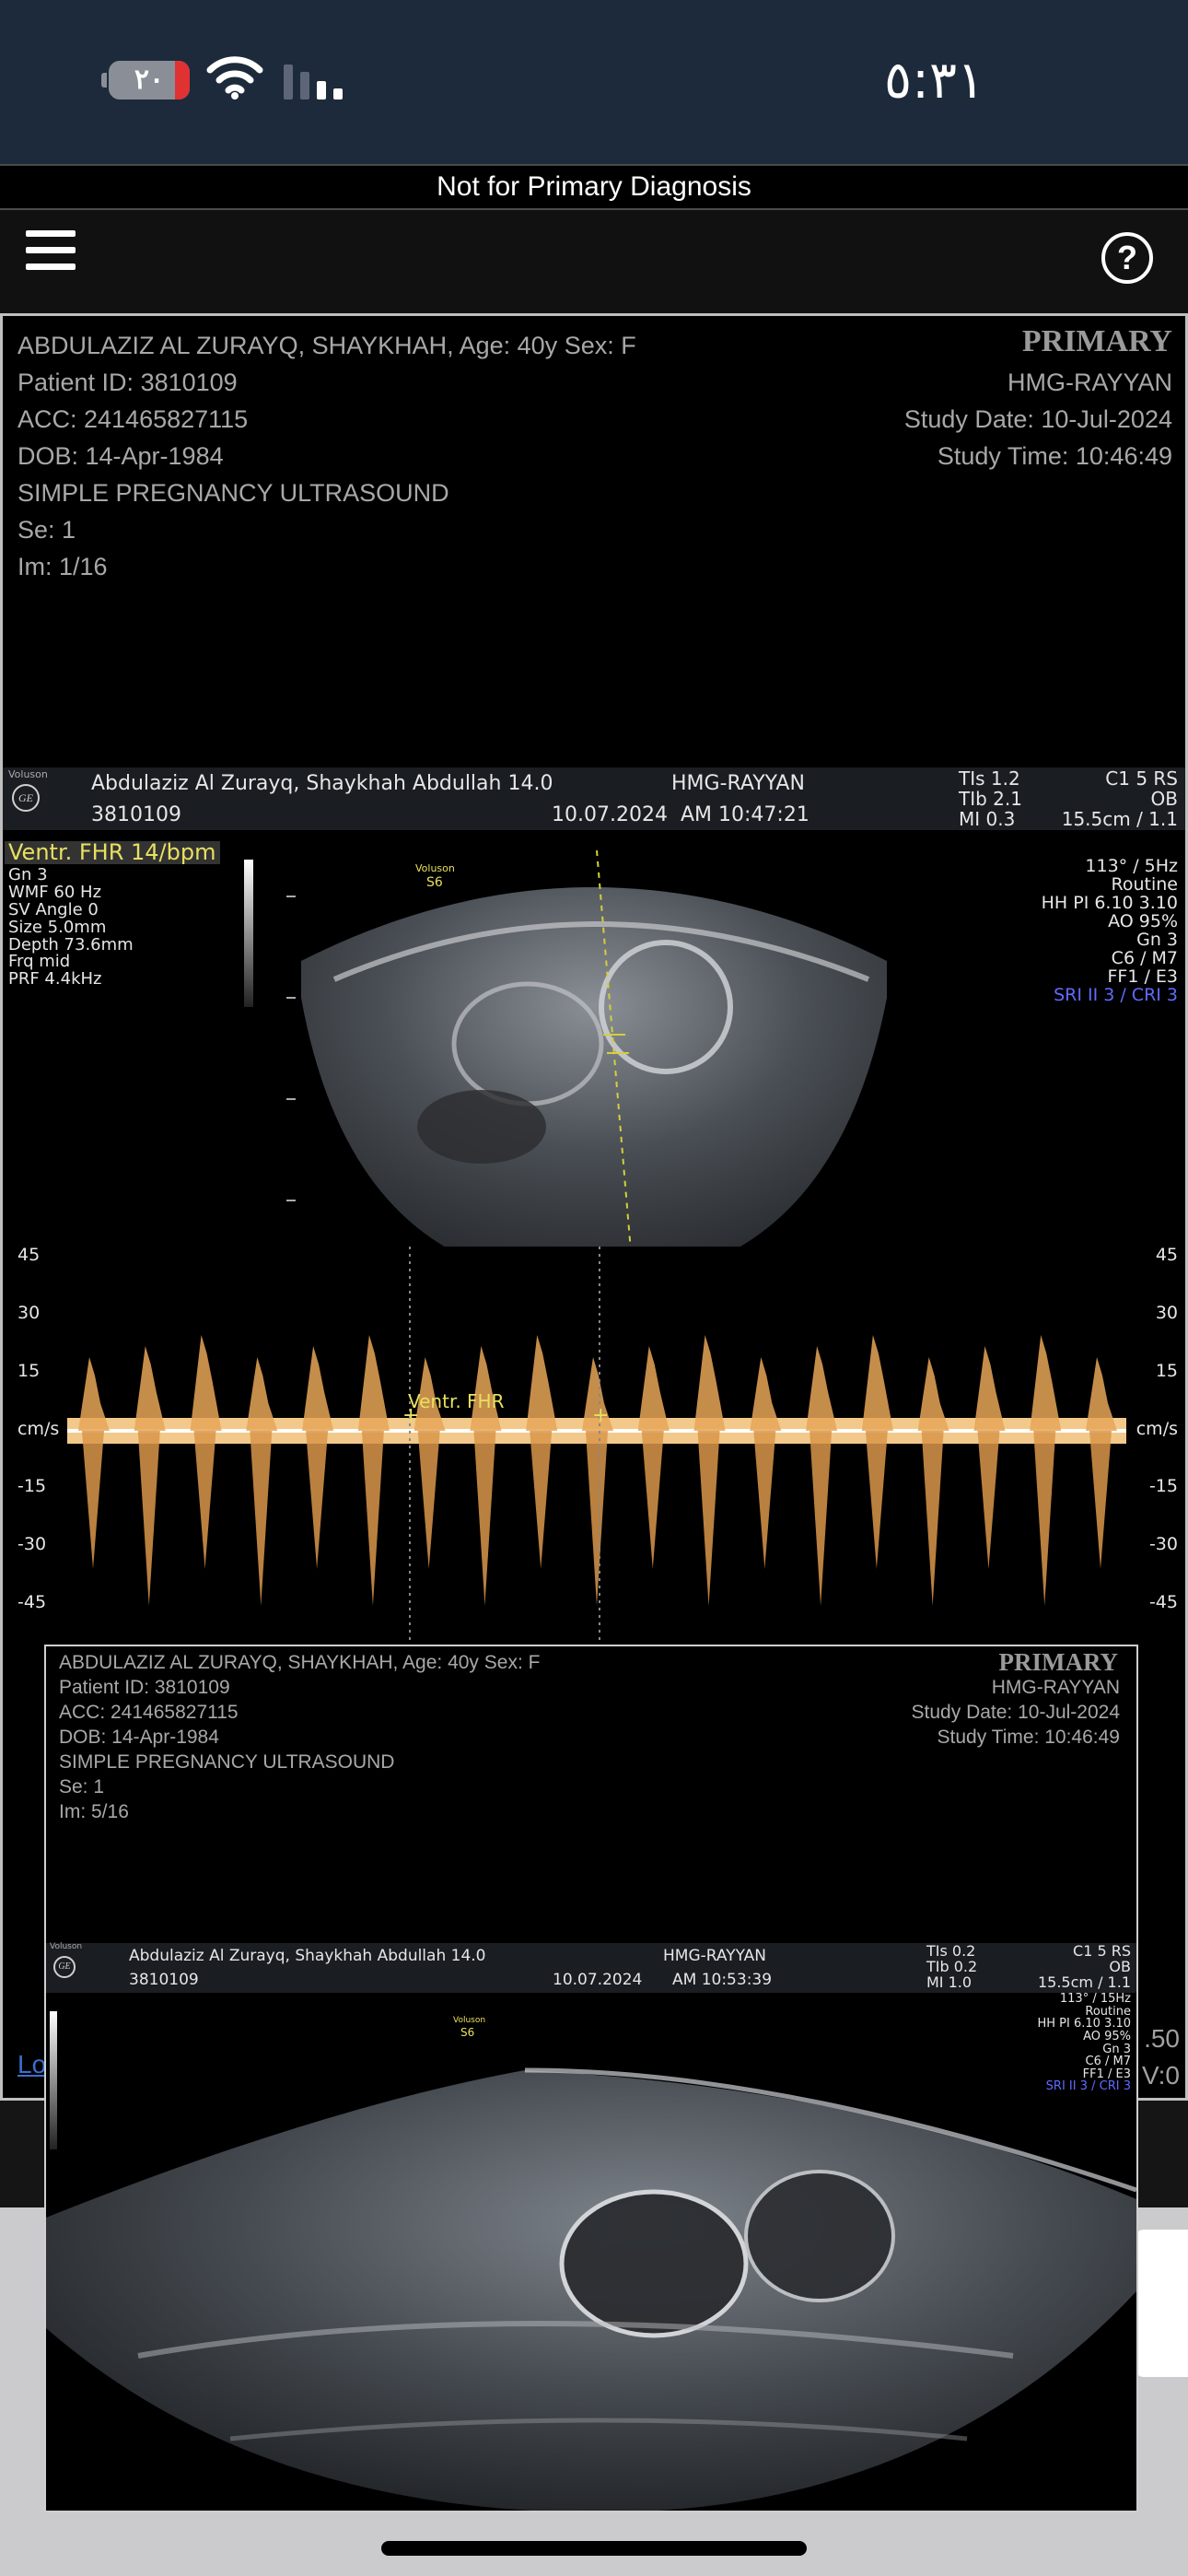 The height and width of the screenshot is (2576, 1188). I want to click on battery-icon: ٢٠, so click(149, 80).